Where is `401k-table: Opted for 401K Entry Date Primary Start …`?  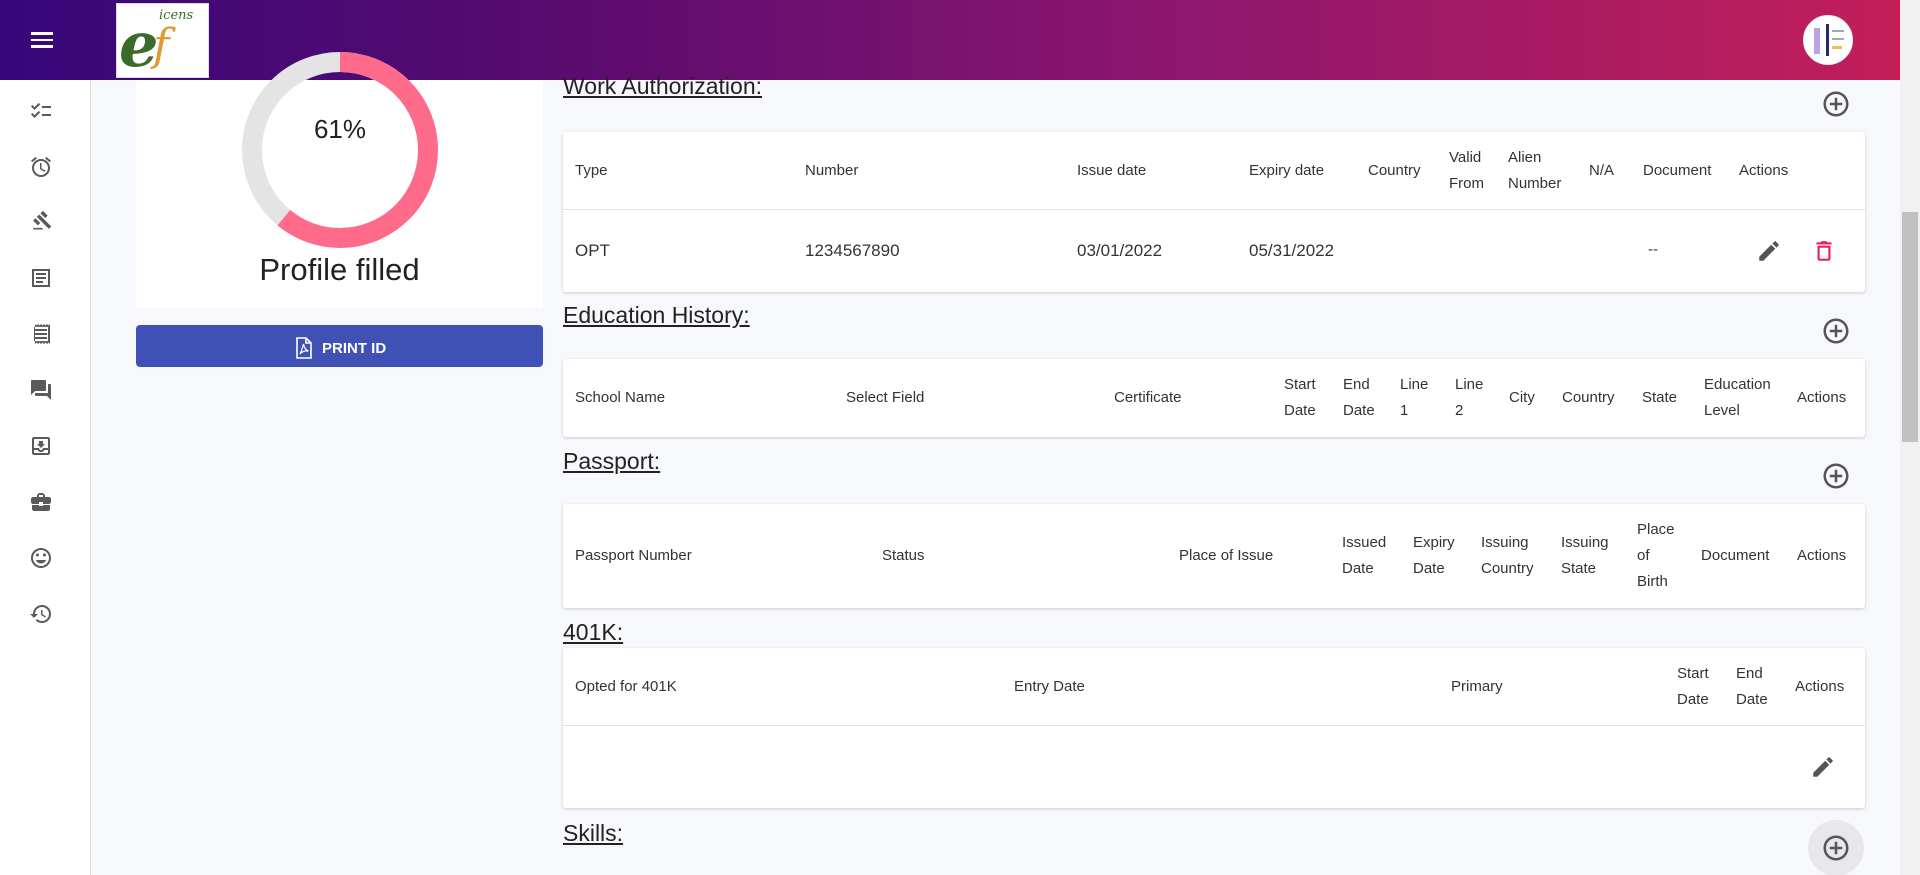
401k-table: Opted for 401K Entry Date Primary Start … is located at coordinates (1214, 728).